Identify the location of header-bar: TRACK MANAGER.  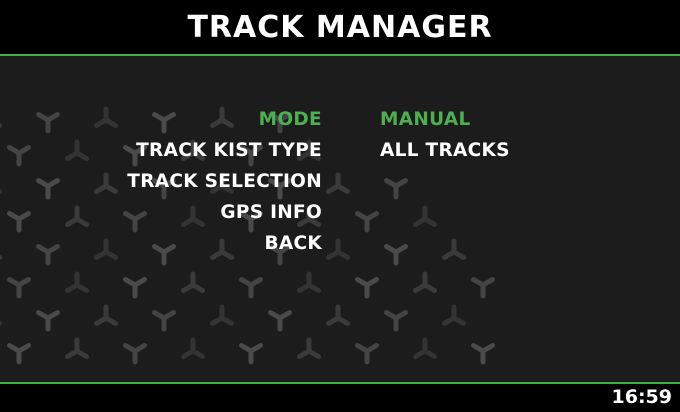
(340, 28).